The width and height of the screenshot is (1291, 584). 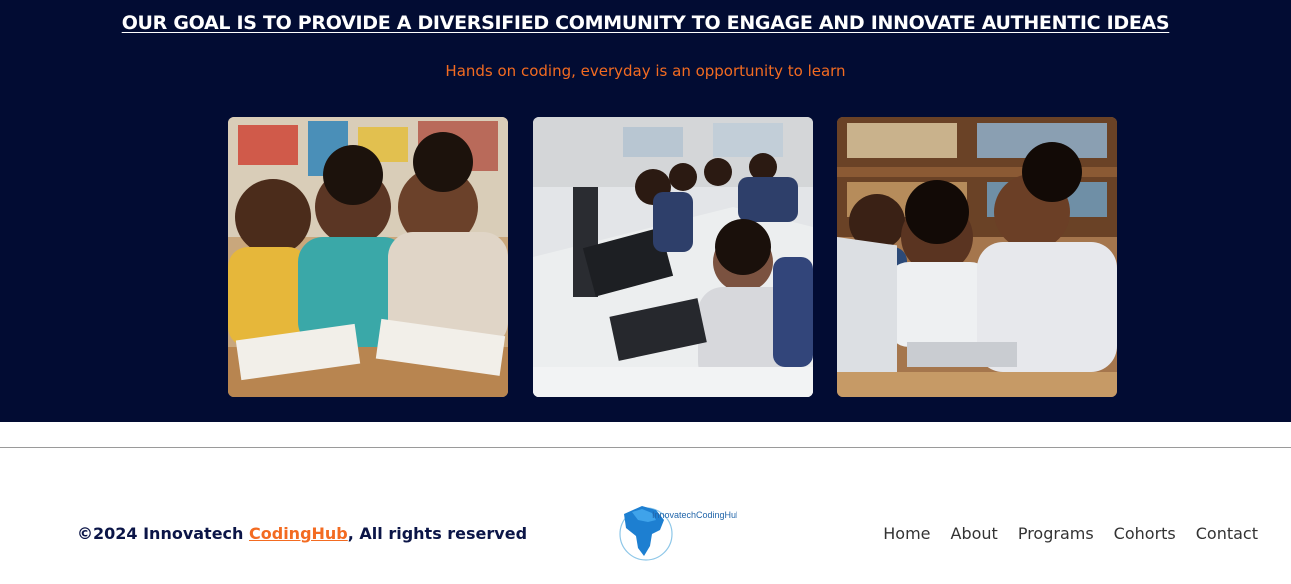 I want to click on codinghub-link: CodingHub, so click(x=298, y=533).